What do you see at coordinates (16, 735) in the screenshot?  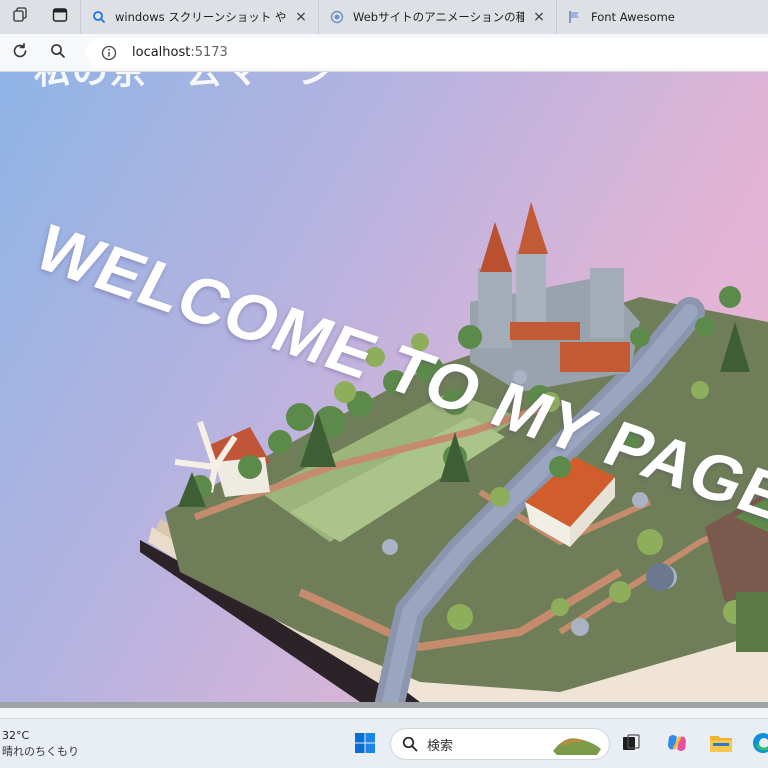 I see `weather-temperature: 32°C` at bounding box center [16, 735].